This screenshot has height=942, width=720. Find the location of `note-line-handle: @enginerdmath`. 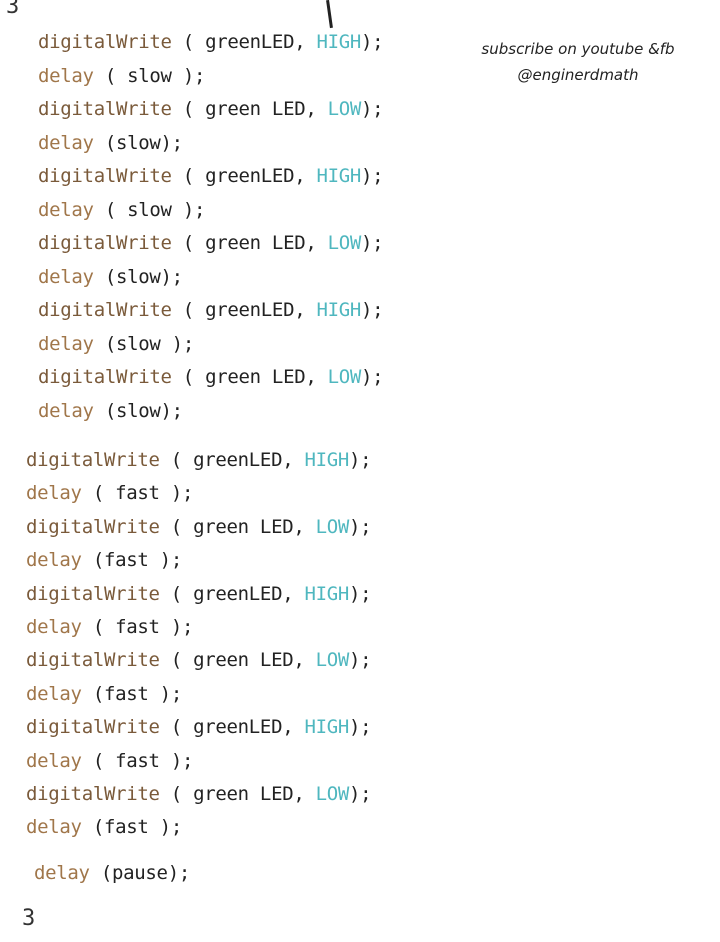

note-line-handle: @enginerdmath is located at coordinates (578, 75).